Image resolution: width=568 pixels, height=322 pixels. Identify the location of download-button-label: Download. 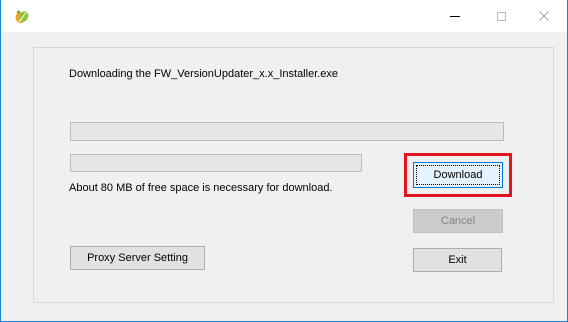
(458, 175).